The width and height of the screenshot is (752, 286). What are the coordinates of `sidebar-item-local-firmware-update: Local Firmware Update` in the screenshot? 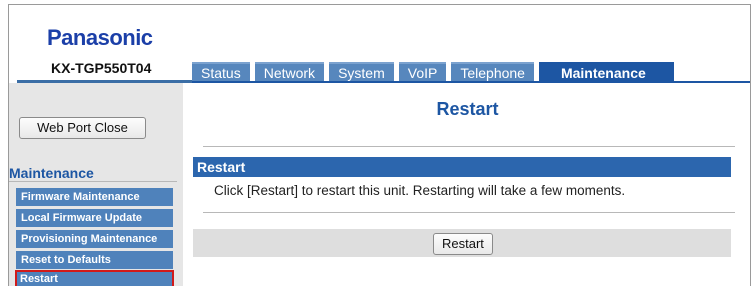 It's located at (94, 218).